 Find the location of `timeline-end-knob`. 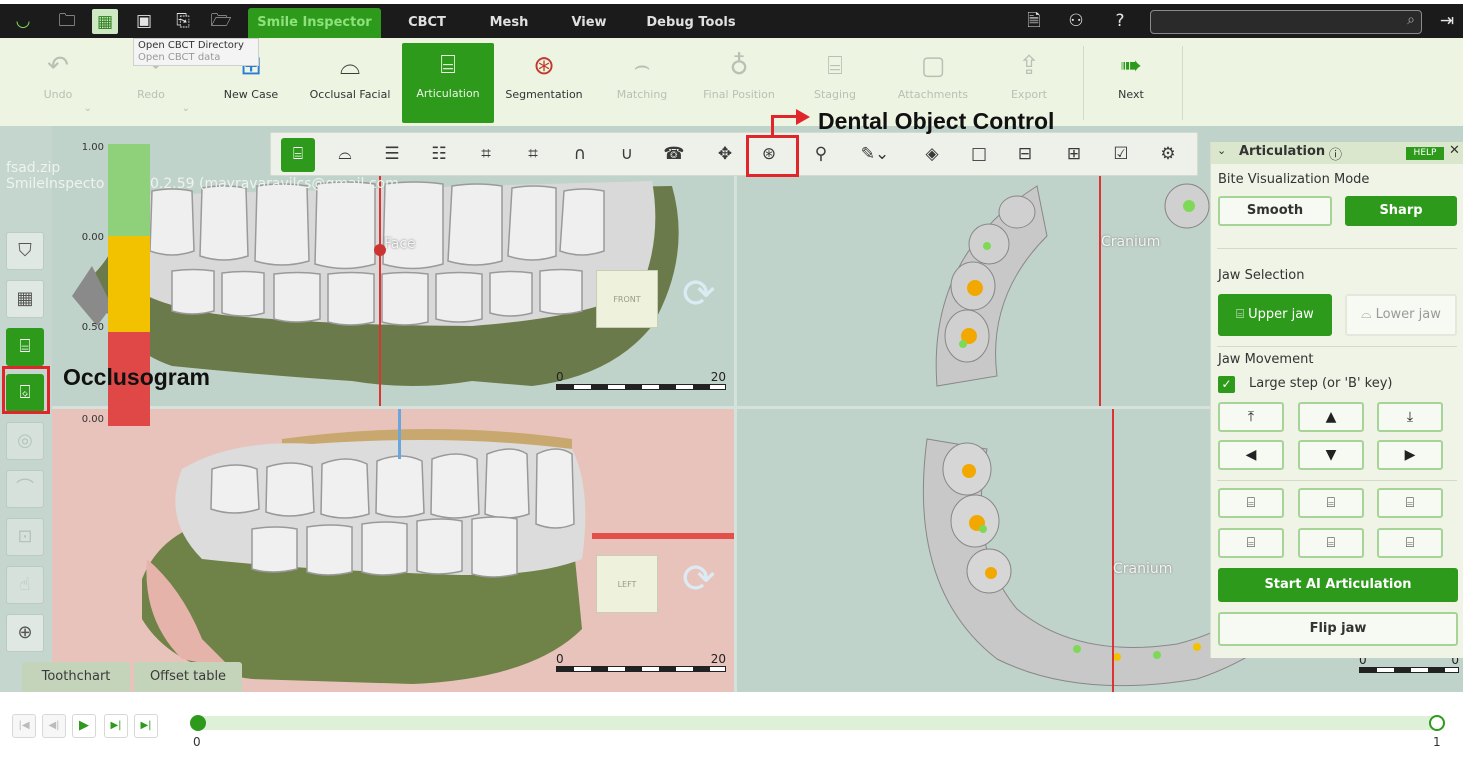

timeline-end-knob is located at coordinates (1437, 723).